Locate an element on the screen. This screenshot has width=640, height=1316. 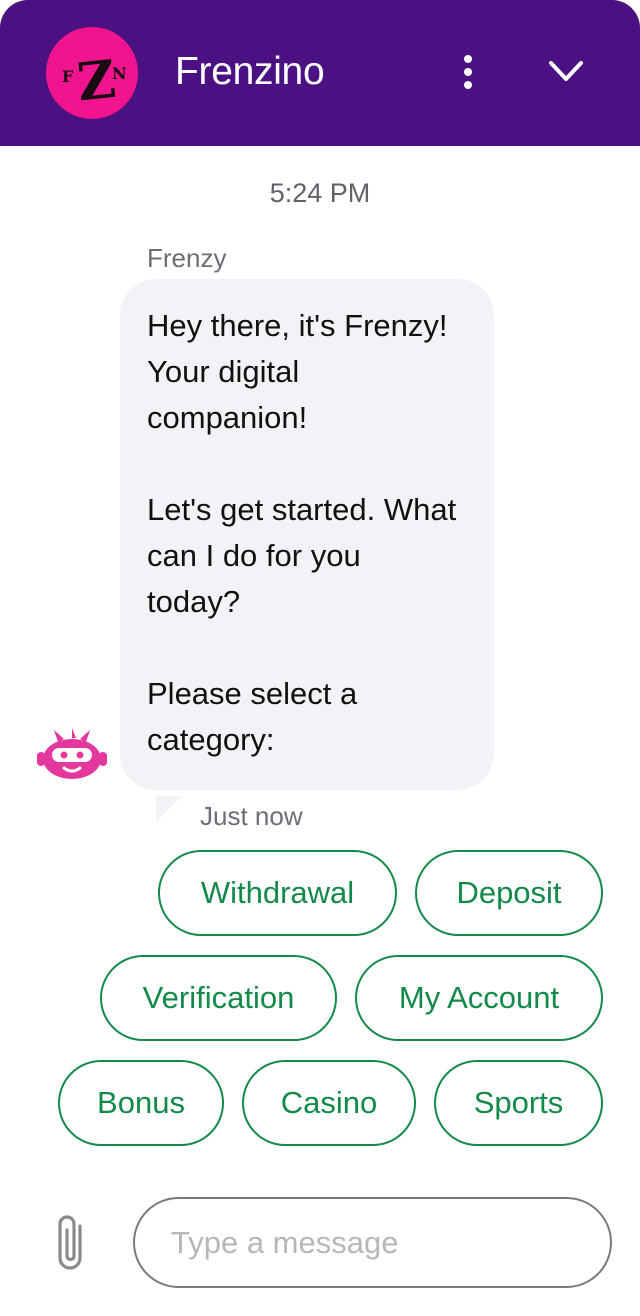
quick-reply-verification: Verification is located at coordinates (218, 998).